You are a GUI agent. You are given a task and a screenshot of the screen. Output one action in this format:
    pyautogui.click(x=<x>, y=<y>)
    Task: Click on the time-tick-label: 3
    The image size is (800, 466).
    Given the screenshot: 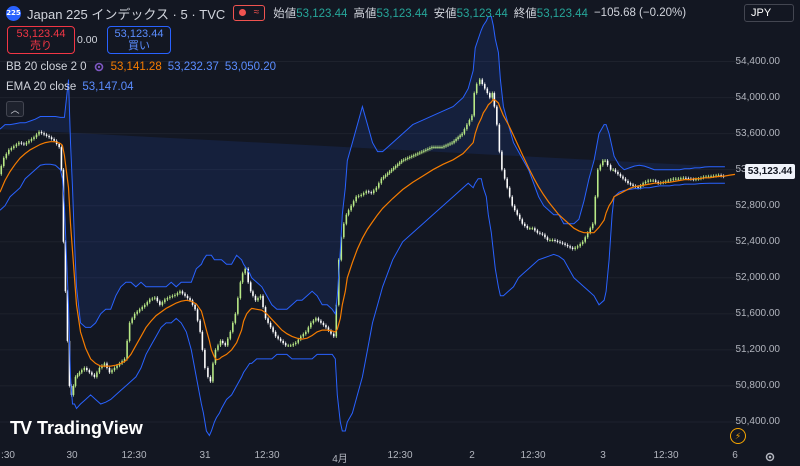 What is the action you would take?
    pyautogui.click(x=603, y=455)
    